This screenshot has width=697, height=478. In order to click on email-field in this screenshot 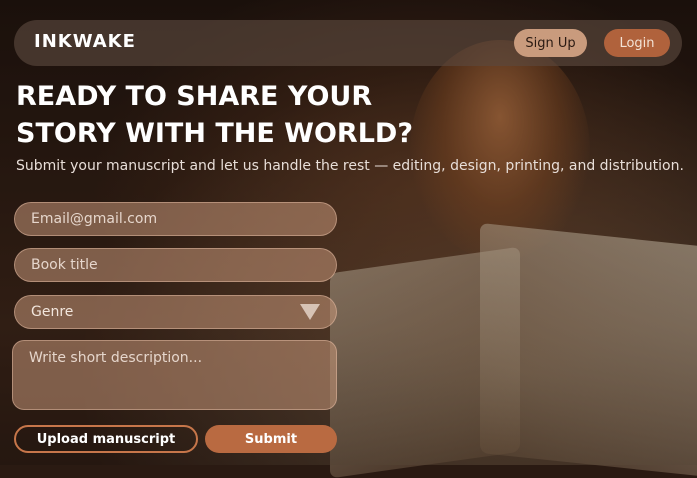, I will do `click(175, 219)`.